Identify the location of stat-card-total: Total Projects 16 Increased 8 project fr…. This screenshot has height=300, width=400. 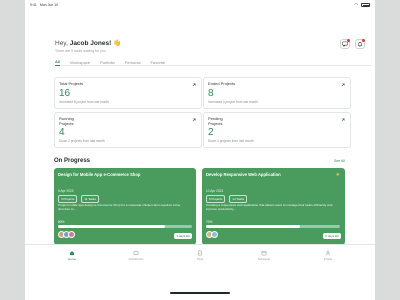
(128, 93).